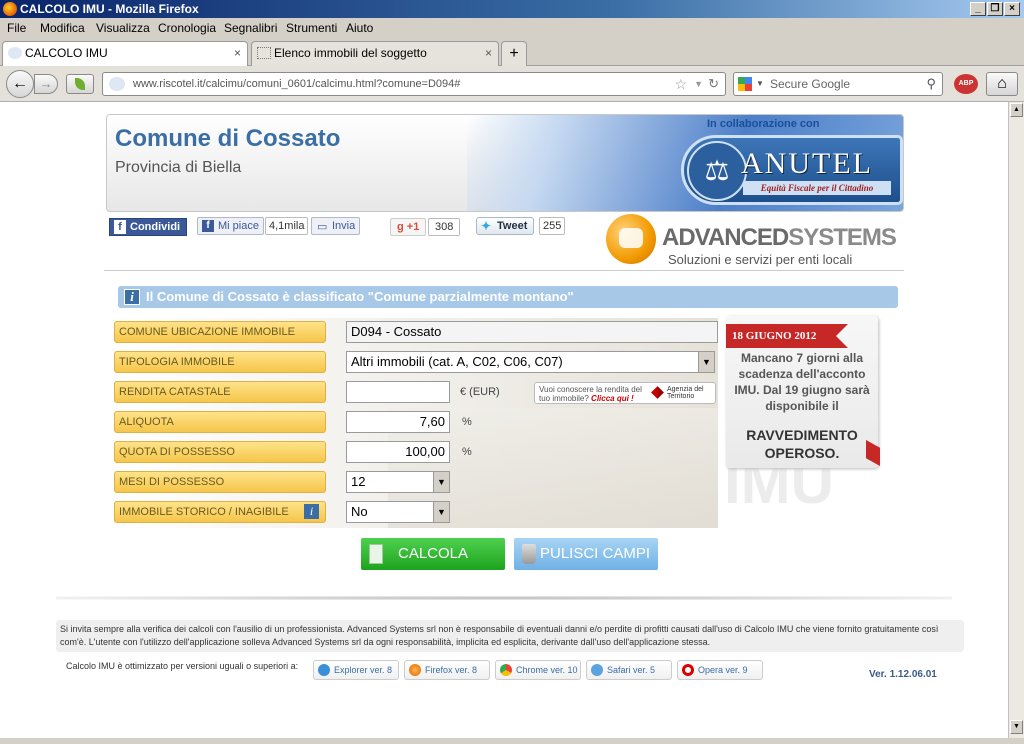 The image size is (1024, 744). Describe the element at coordinates (1012, 9) in the screenshot. I see `close-window-button: ×` at that location.